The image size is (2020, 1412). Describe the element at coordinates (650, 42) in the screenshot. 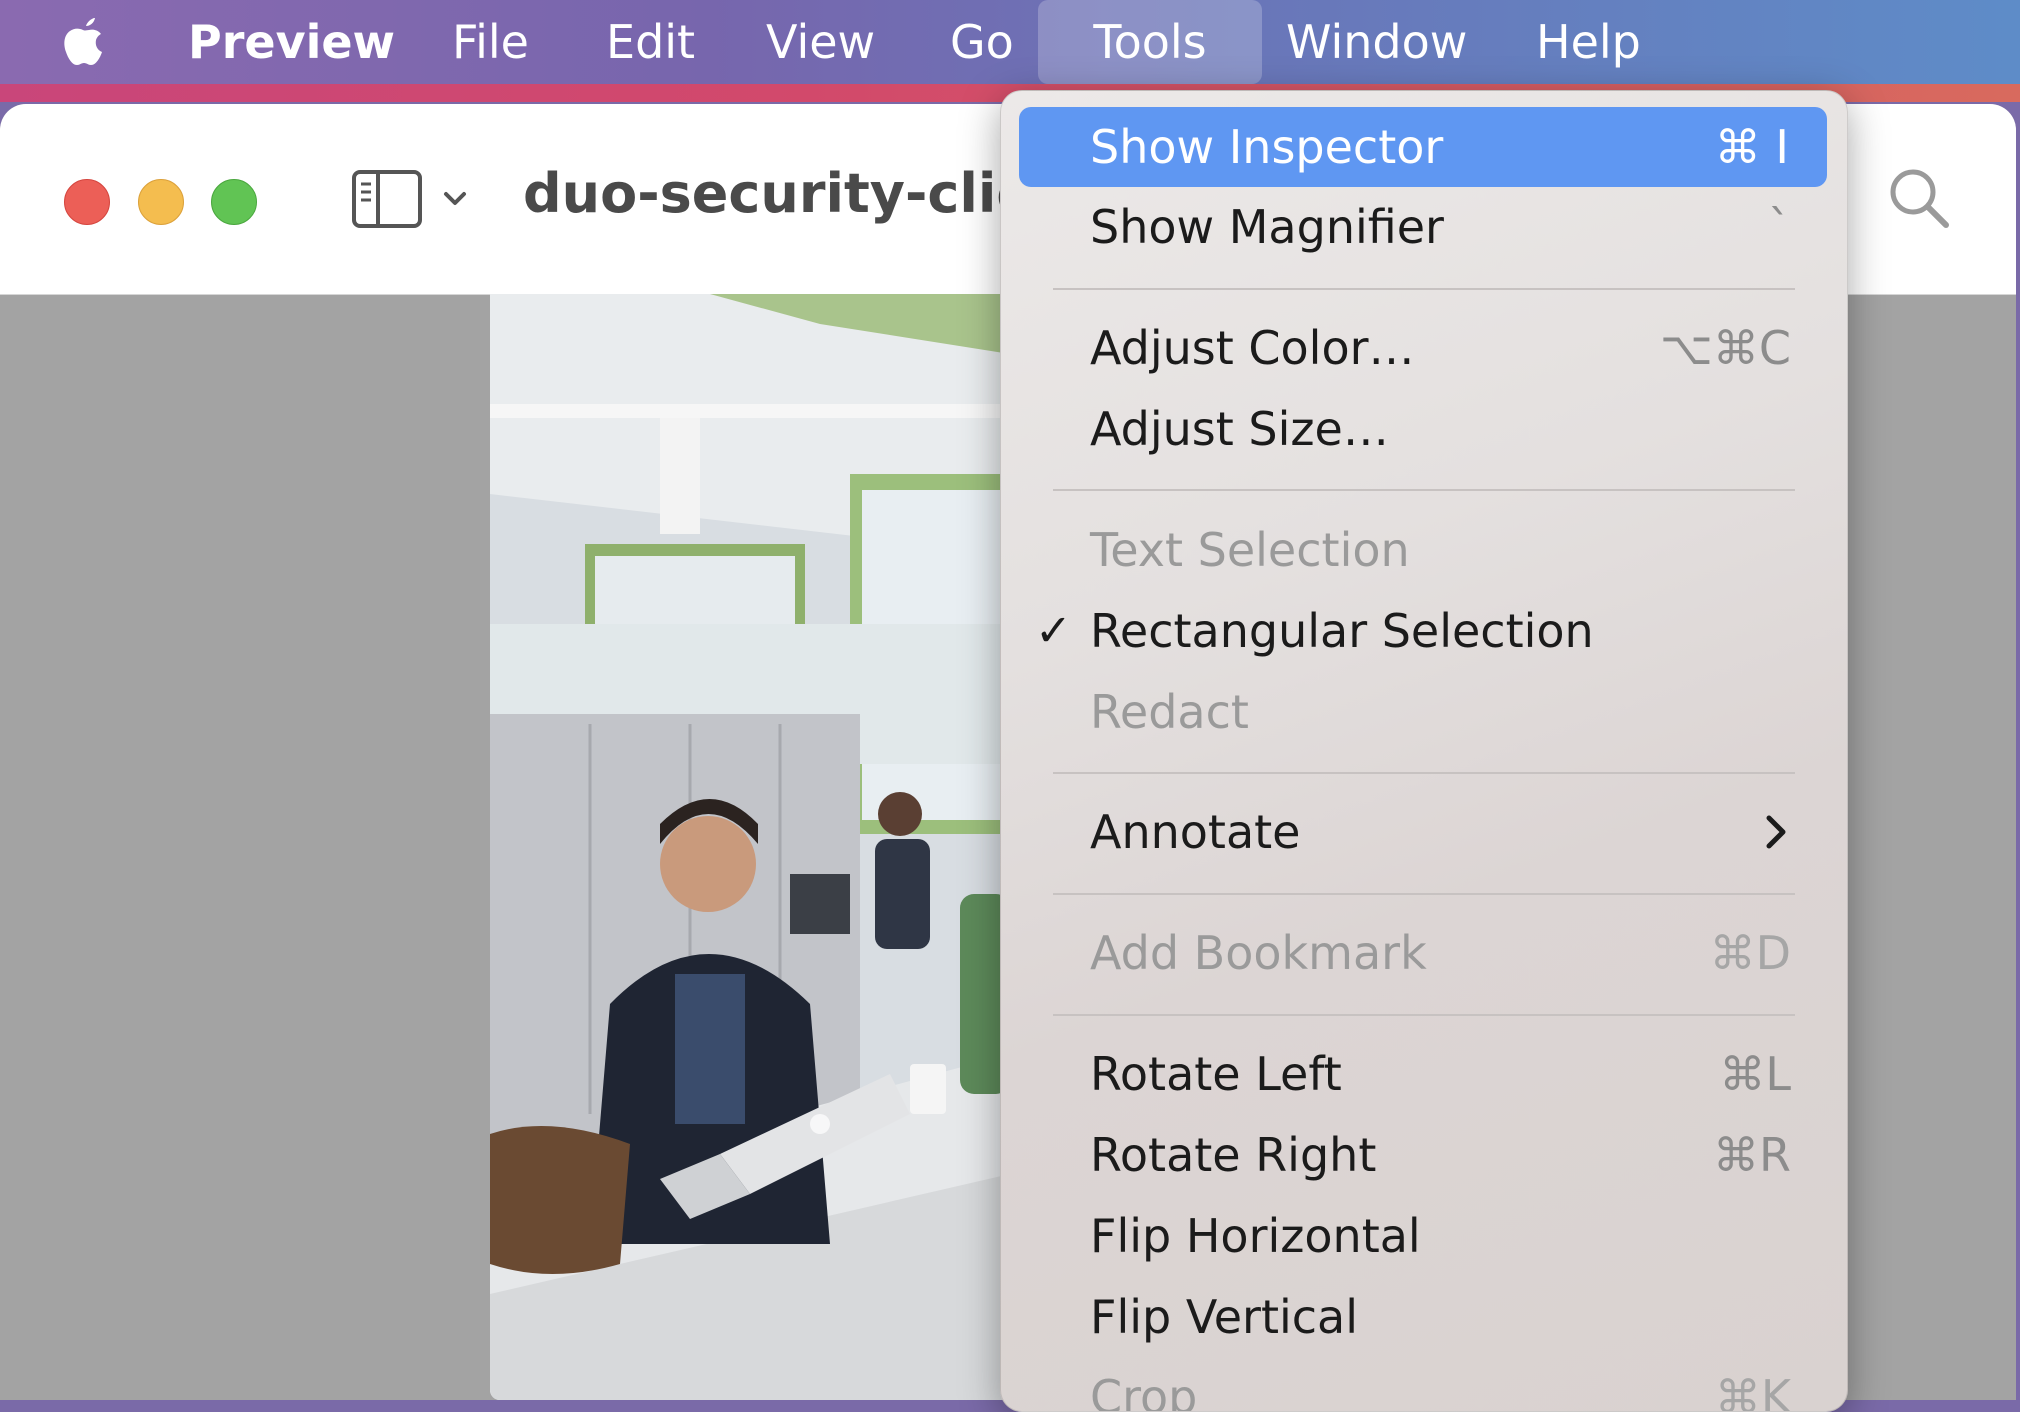

I see `menu-edit: Edit` at that location.